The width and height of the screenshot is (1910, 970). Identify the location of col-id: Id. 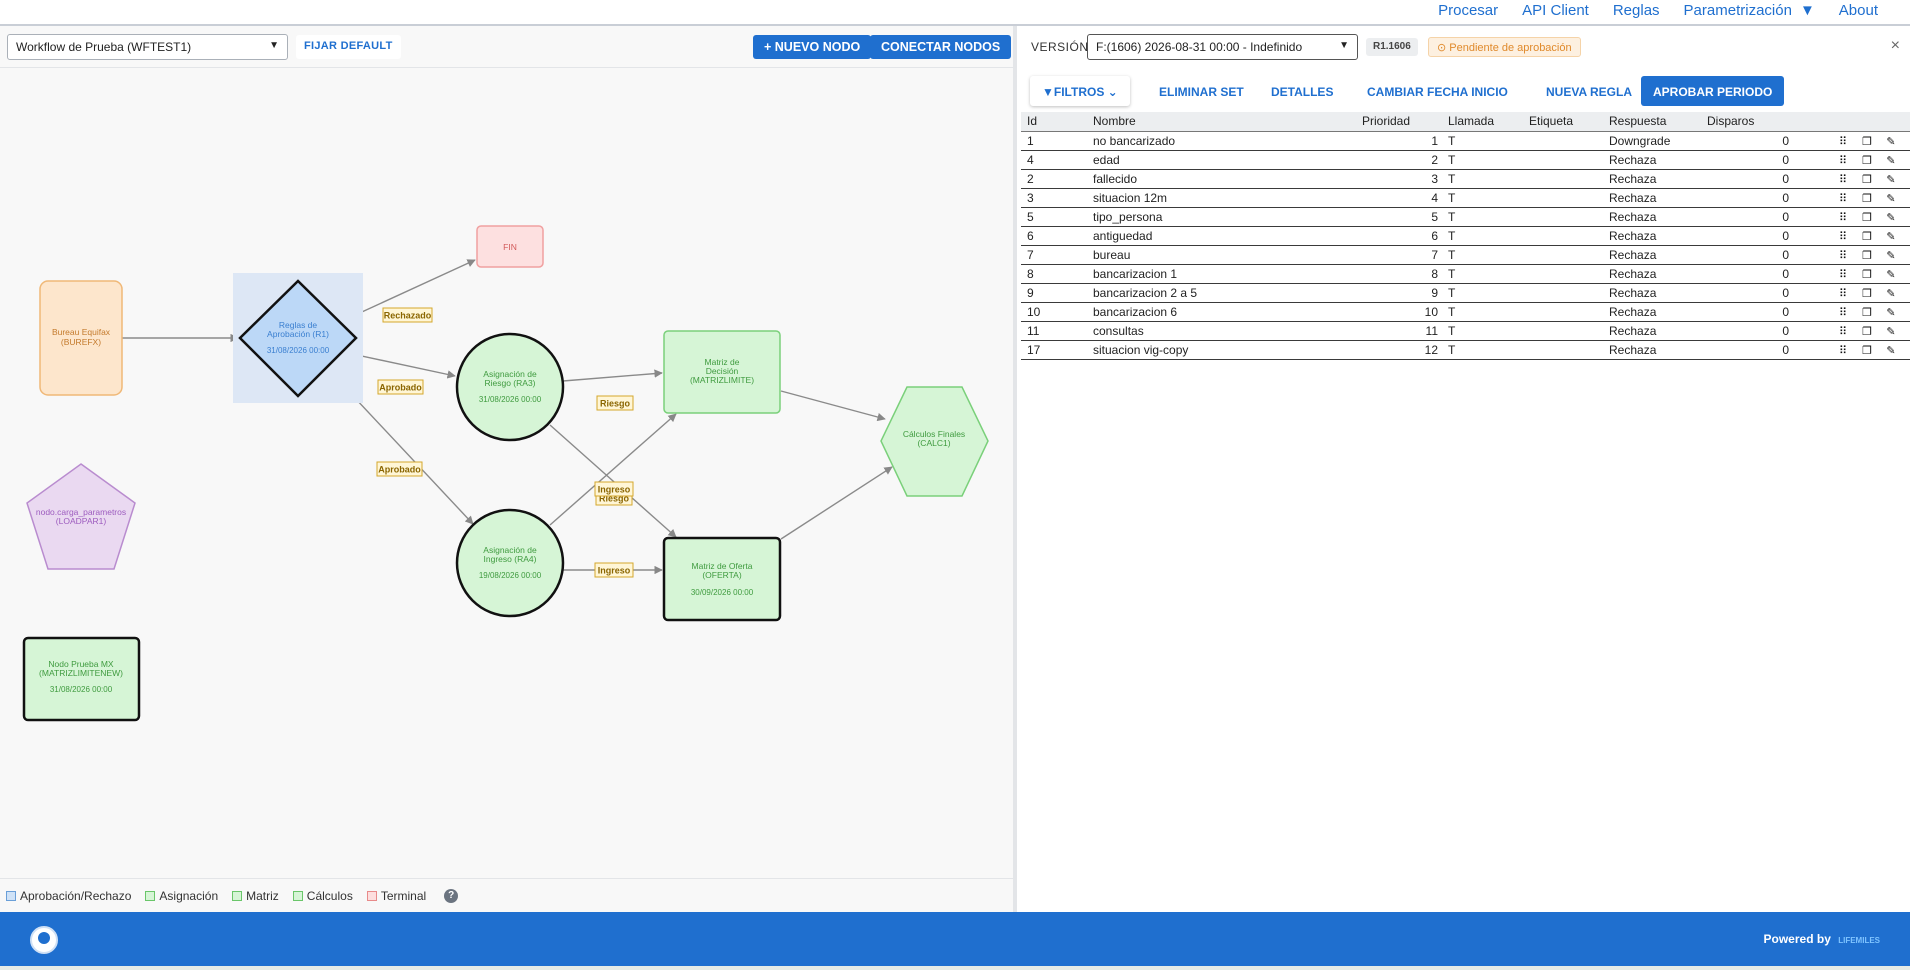
(1054, 122).